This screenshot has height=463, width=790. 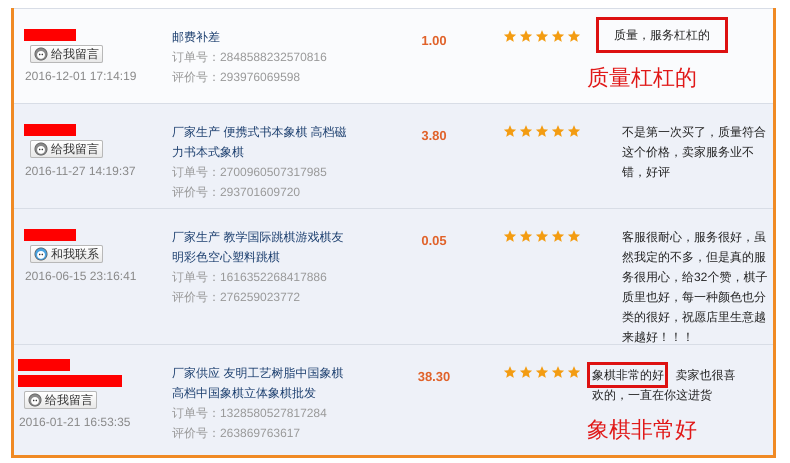 I want to click on order-number: 订单号：2700960507317985, so click(x=250, y=172).